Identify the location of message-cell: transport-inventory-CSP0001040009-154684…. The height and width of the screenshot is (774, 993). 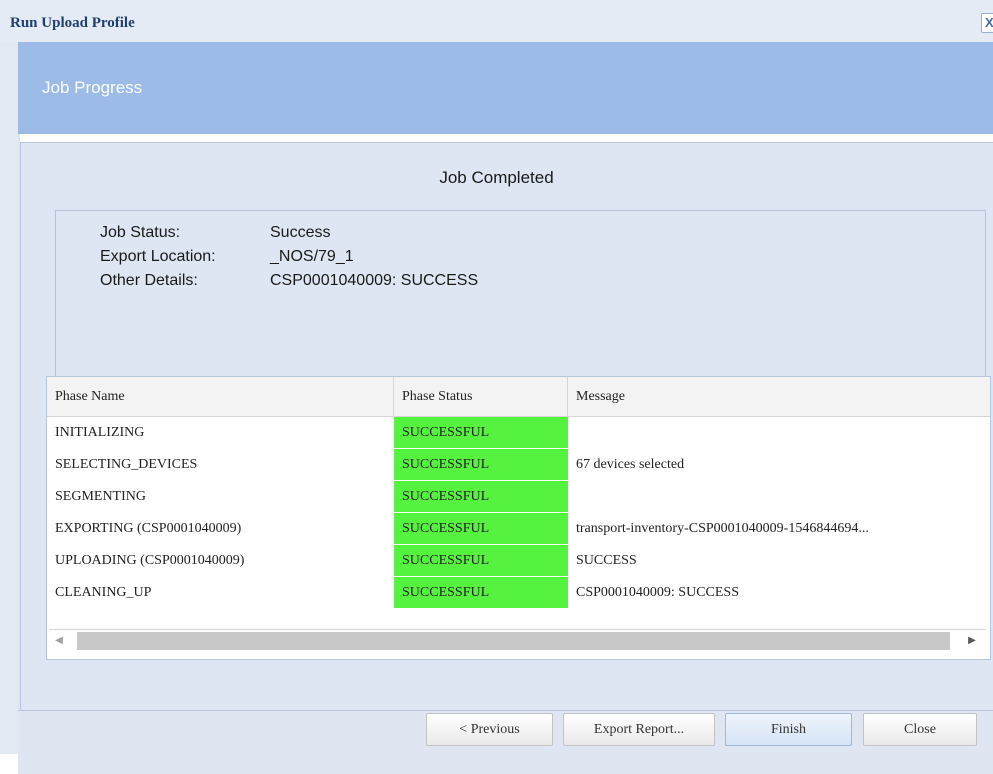
(722, 528).